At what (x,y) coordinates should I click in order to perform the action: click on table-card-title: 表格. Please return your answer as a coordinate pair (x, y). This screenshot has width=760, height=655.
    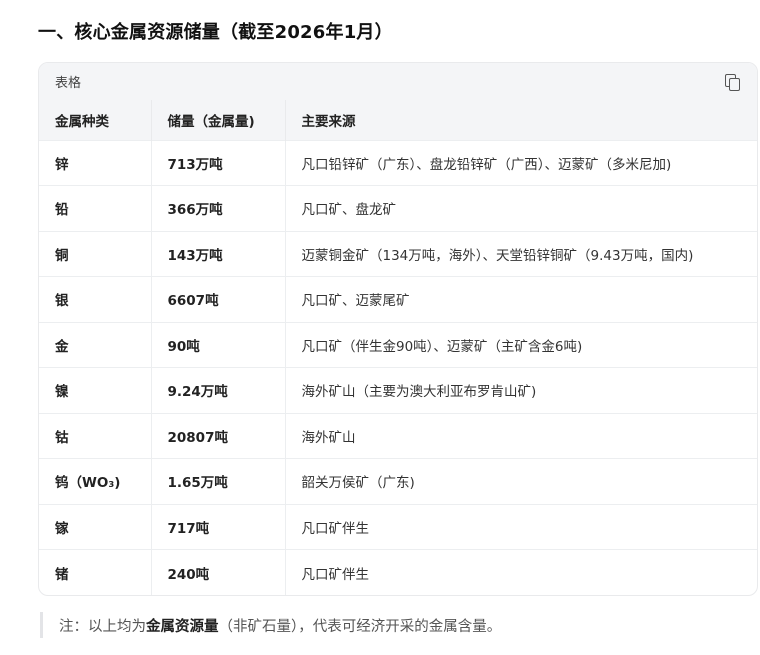
    Looking at the image, I should click on (68, 83).